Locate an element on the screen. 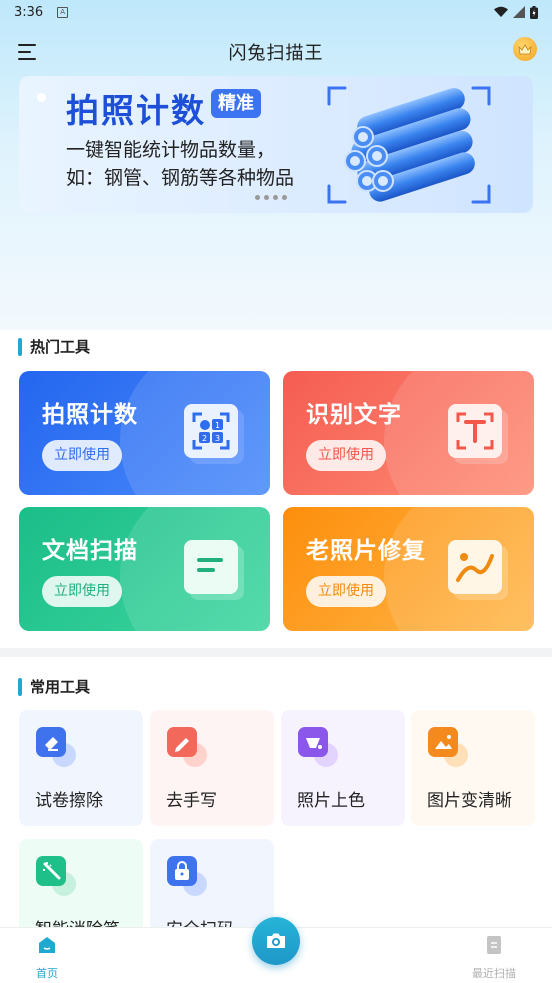 This screenshot has width=552, height=983. banner-tag: 精准 is located at coordinates (236, 103).